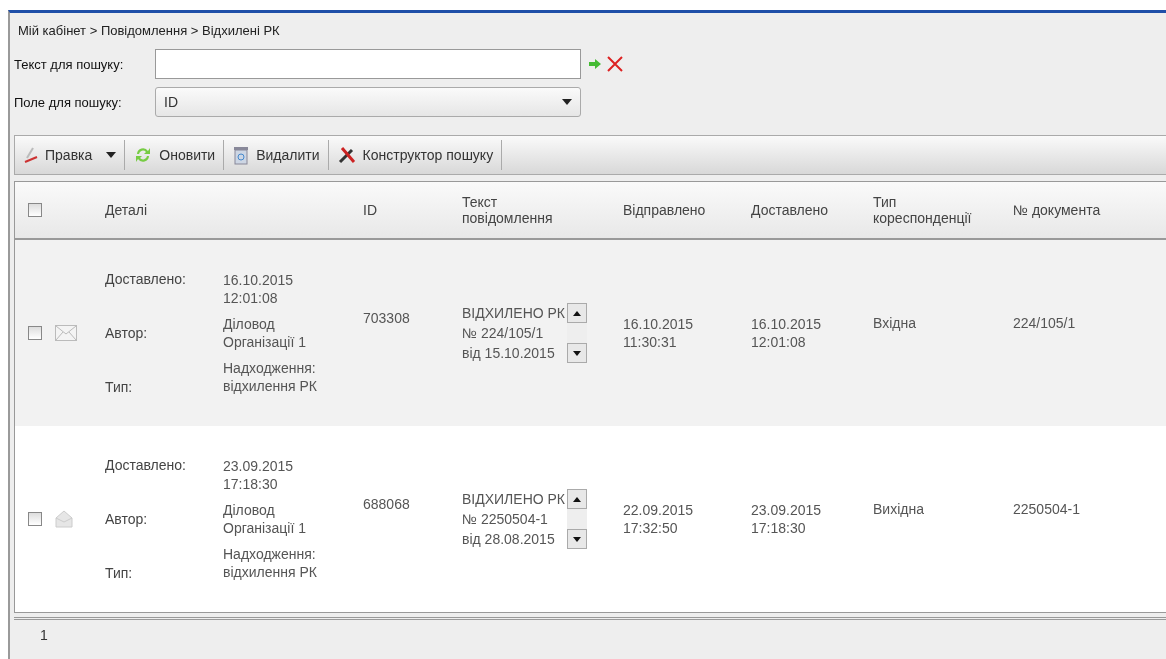 The width and height of the screenshot is (1166, 659). What do you see at coordinates (787, 519) in the screenshot?
I see `table-cell-text: 23.09.2015 17:18:30` at bounding box center [787, 519].